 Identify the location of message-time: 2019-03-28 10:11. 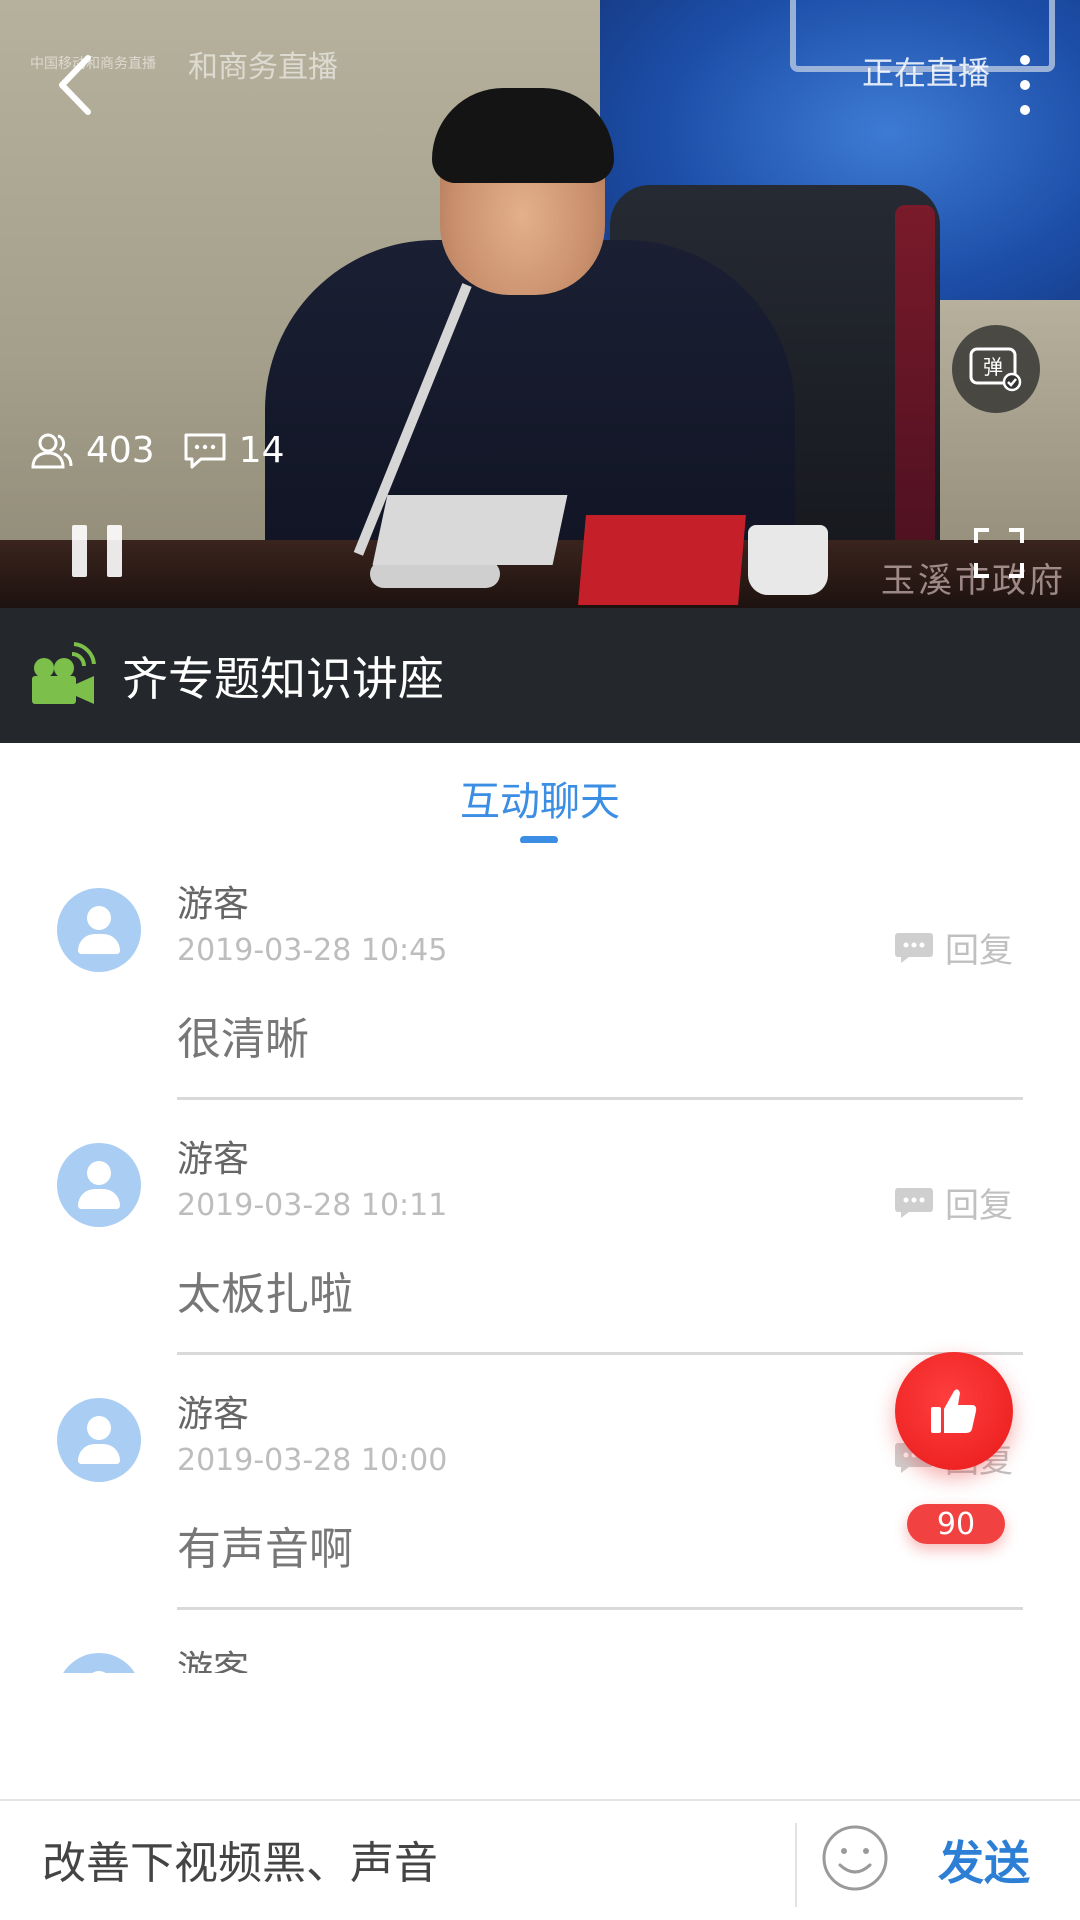
(312, 1205).